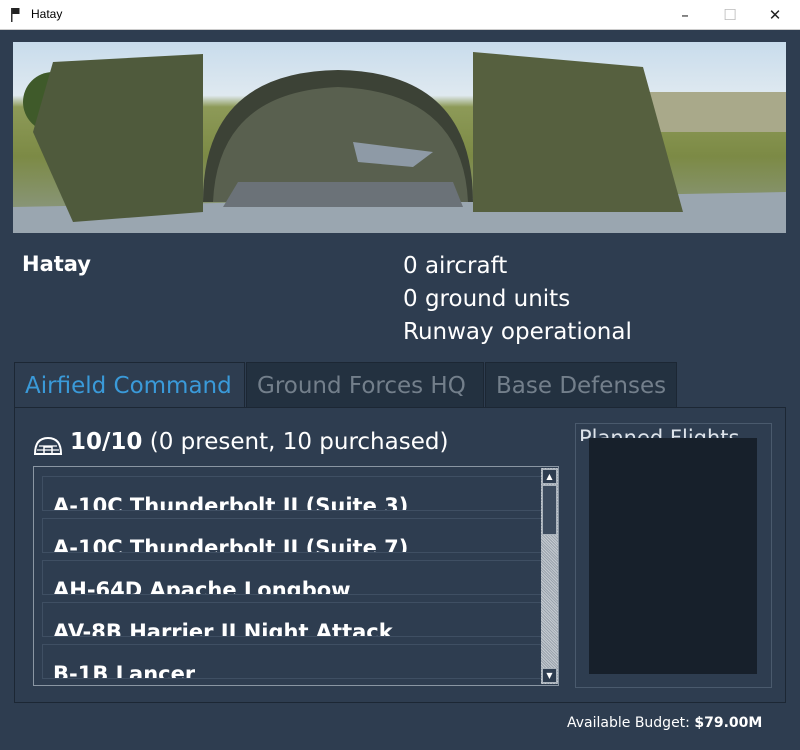  What do you see at coordinates (685, 15) in the screenshot?
I see `minimize-button: –` at bounding box center [685, 15].